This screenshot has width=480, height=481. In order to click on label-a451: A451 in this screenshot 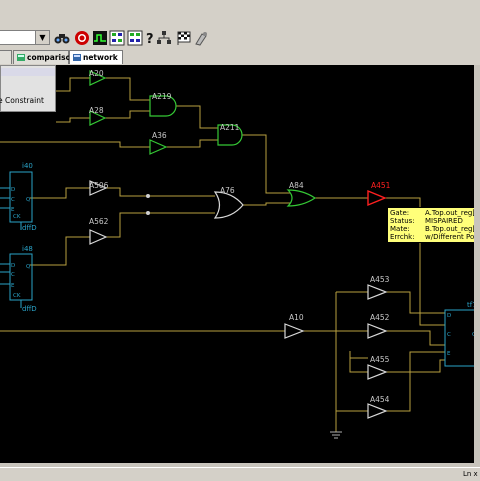, I will do `click(381, 185)`.